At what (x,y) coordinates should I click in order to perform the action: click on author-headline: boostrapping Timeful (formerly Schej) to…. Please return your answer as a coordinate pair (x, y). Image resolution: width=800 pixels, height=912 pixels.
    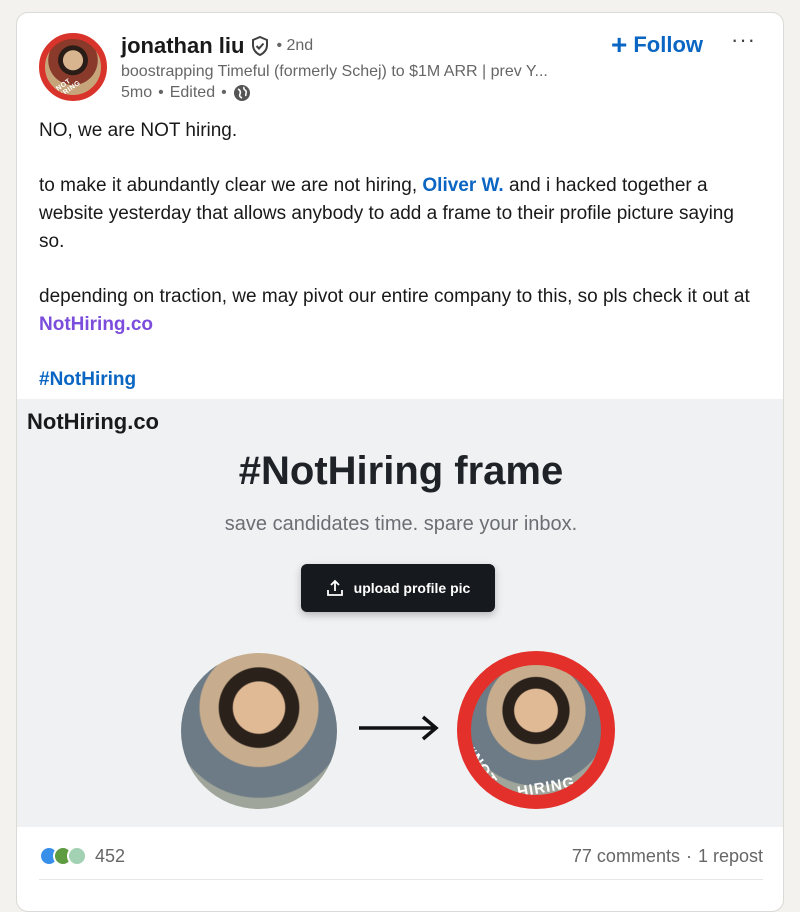
    Looking at the image, I should click on (334, 71).